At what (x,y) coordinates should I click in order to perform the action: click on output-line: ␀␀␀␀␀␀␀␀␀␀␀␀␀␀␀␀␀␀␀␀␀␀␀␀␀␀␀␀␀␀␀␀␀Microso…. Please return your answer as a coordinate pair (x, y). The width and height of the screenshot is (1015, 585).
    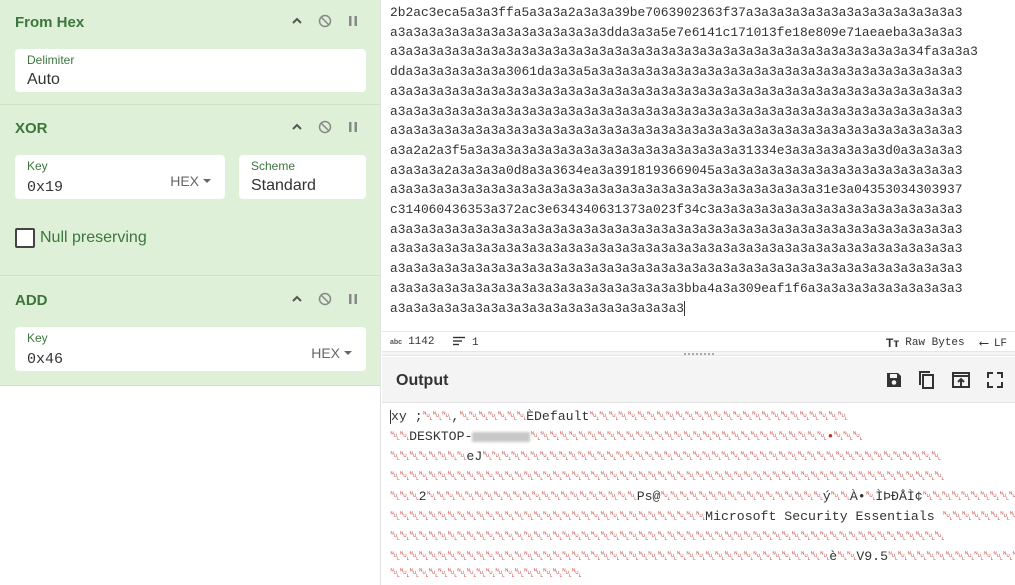
    Looking at the image, I should click on (702, 516).